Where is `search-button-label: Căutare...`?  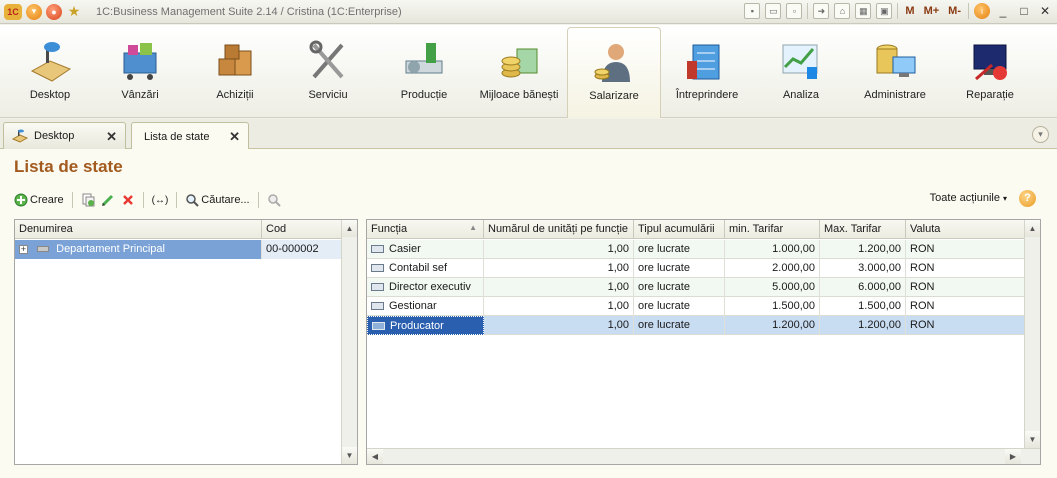
search-button-label: Căutare... is located at coordinates (225, 200).